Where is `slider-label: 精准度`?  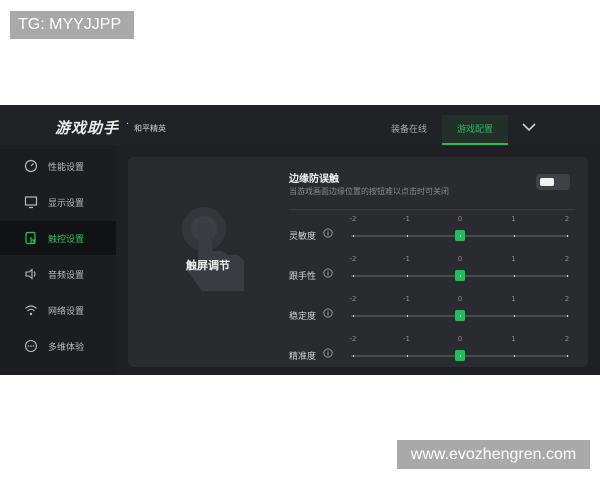 slider-label: 精准度 is located at coordinates (303, 357).